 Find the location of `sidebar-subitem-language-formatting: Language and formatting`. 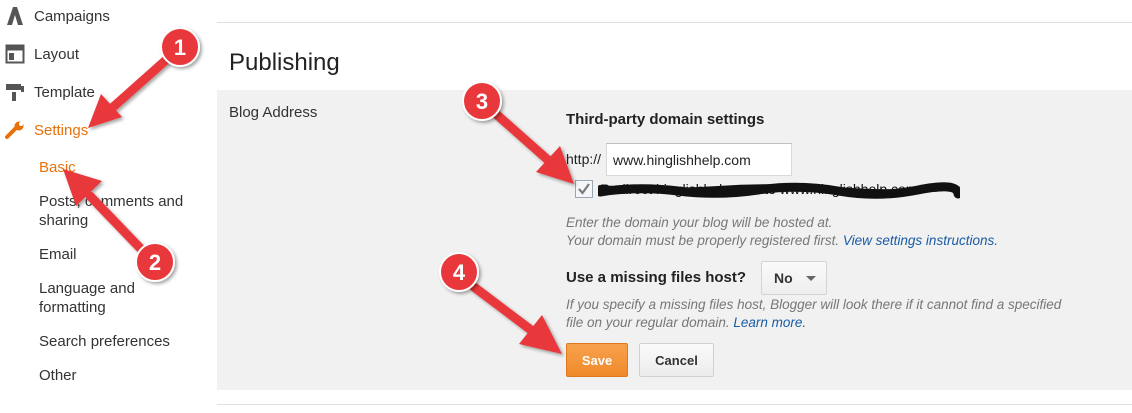

sidebar-subitem-language-formatting: Language and formatting is located at coordinates (99, 298).